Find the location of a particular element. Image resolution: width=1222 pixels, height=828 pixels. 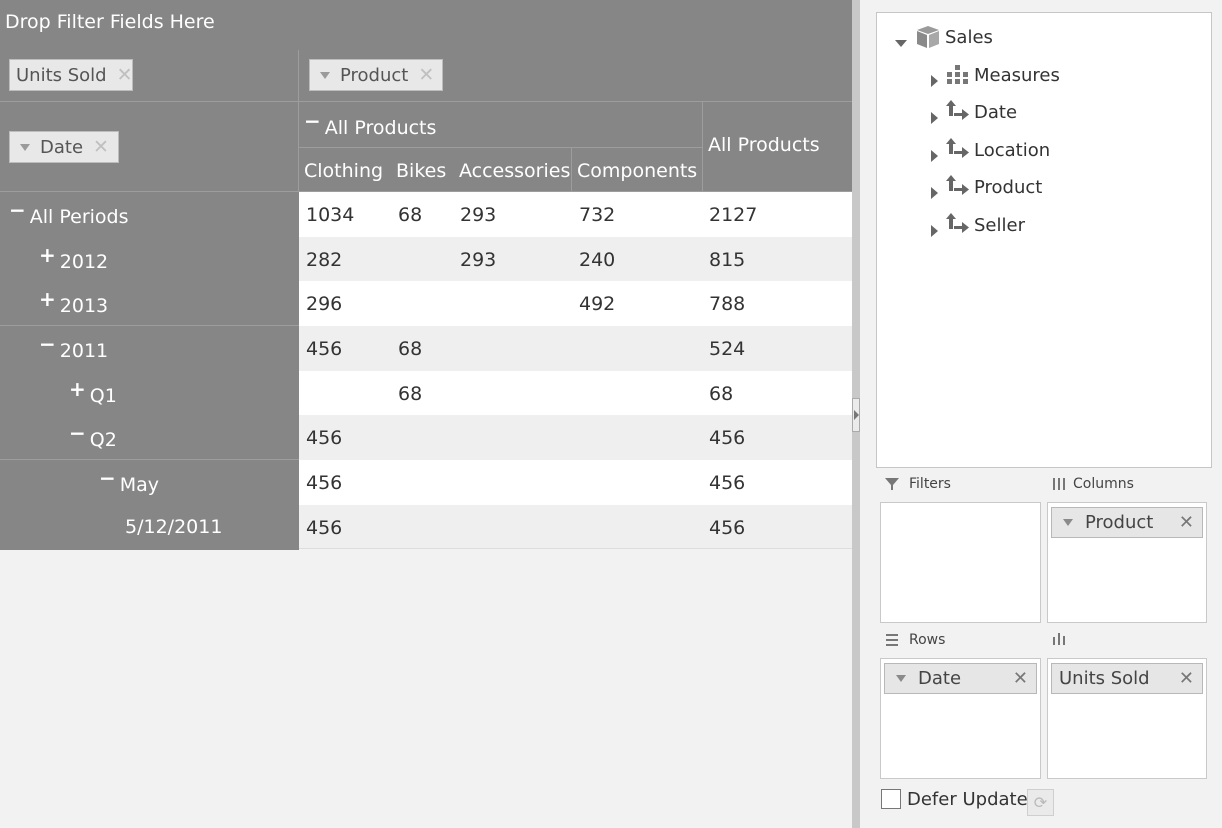

column-group-label: All Products is located at coordinates (380, 128).